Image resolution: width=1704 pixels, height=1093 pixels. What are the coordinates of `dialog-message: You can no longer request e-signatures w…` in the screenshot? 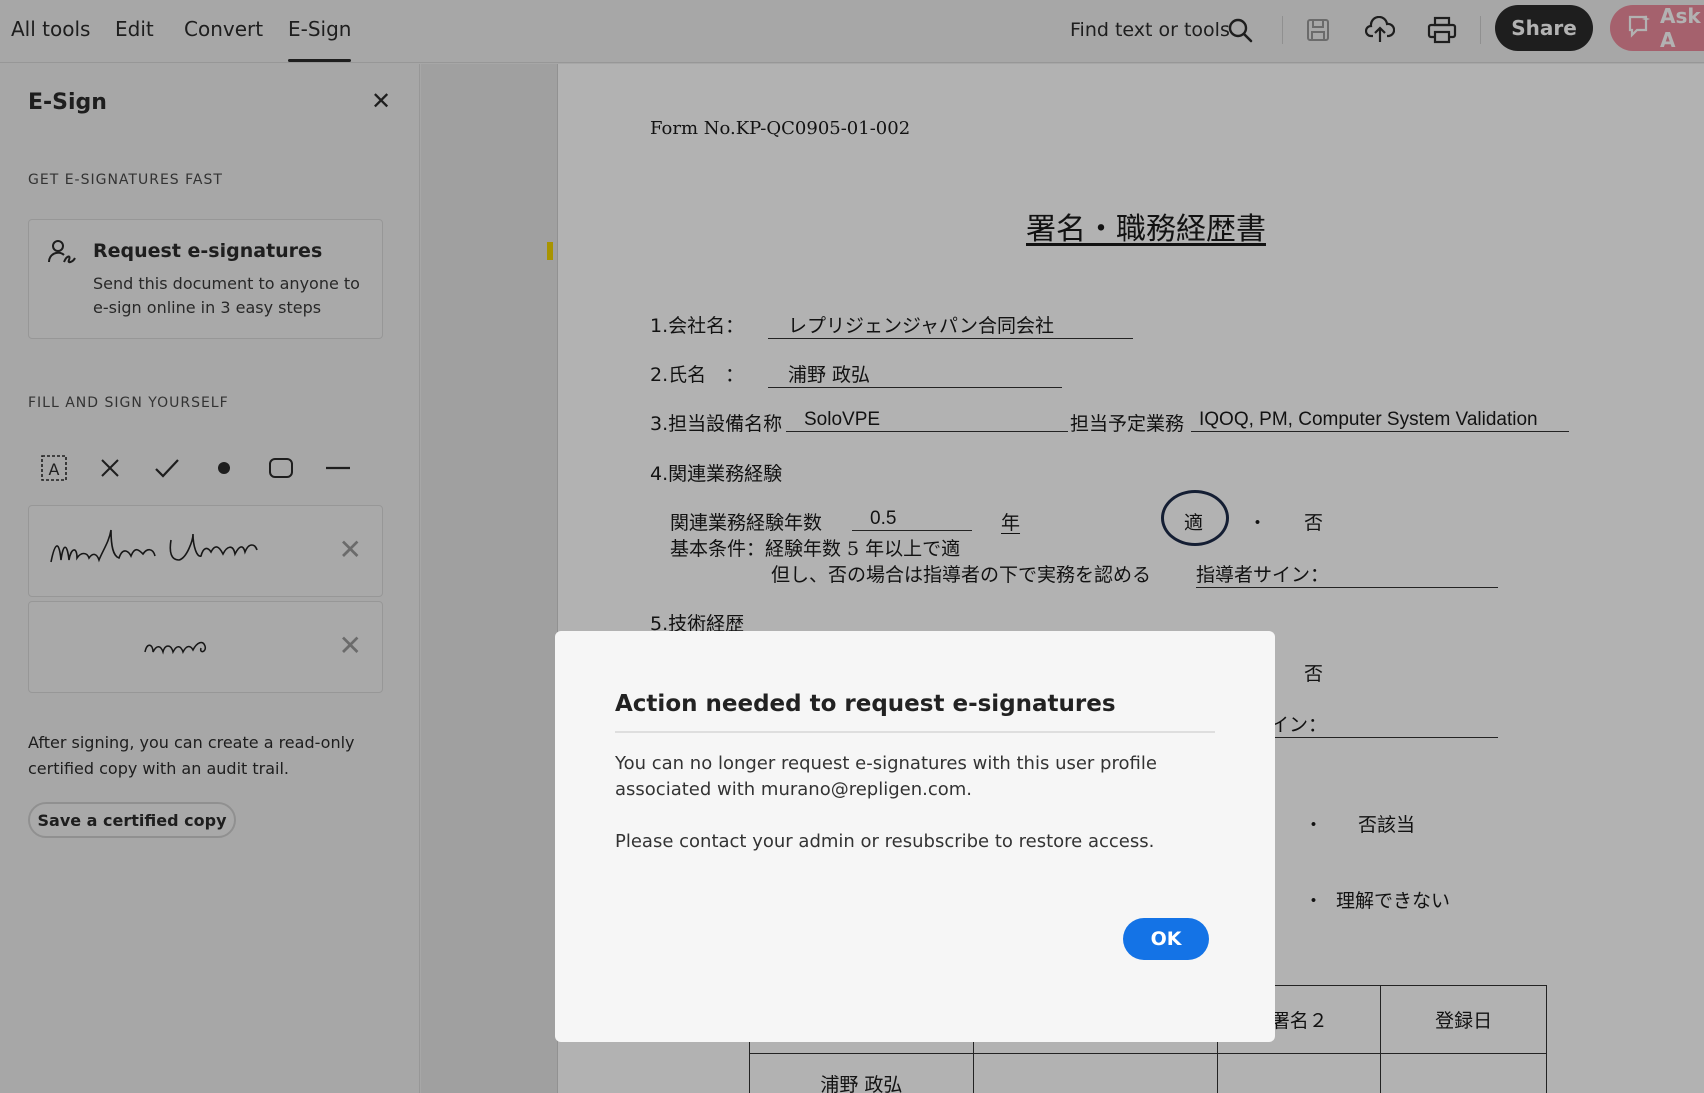 It's located at (886, 776).